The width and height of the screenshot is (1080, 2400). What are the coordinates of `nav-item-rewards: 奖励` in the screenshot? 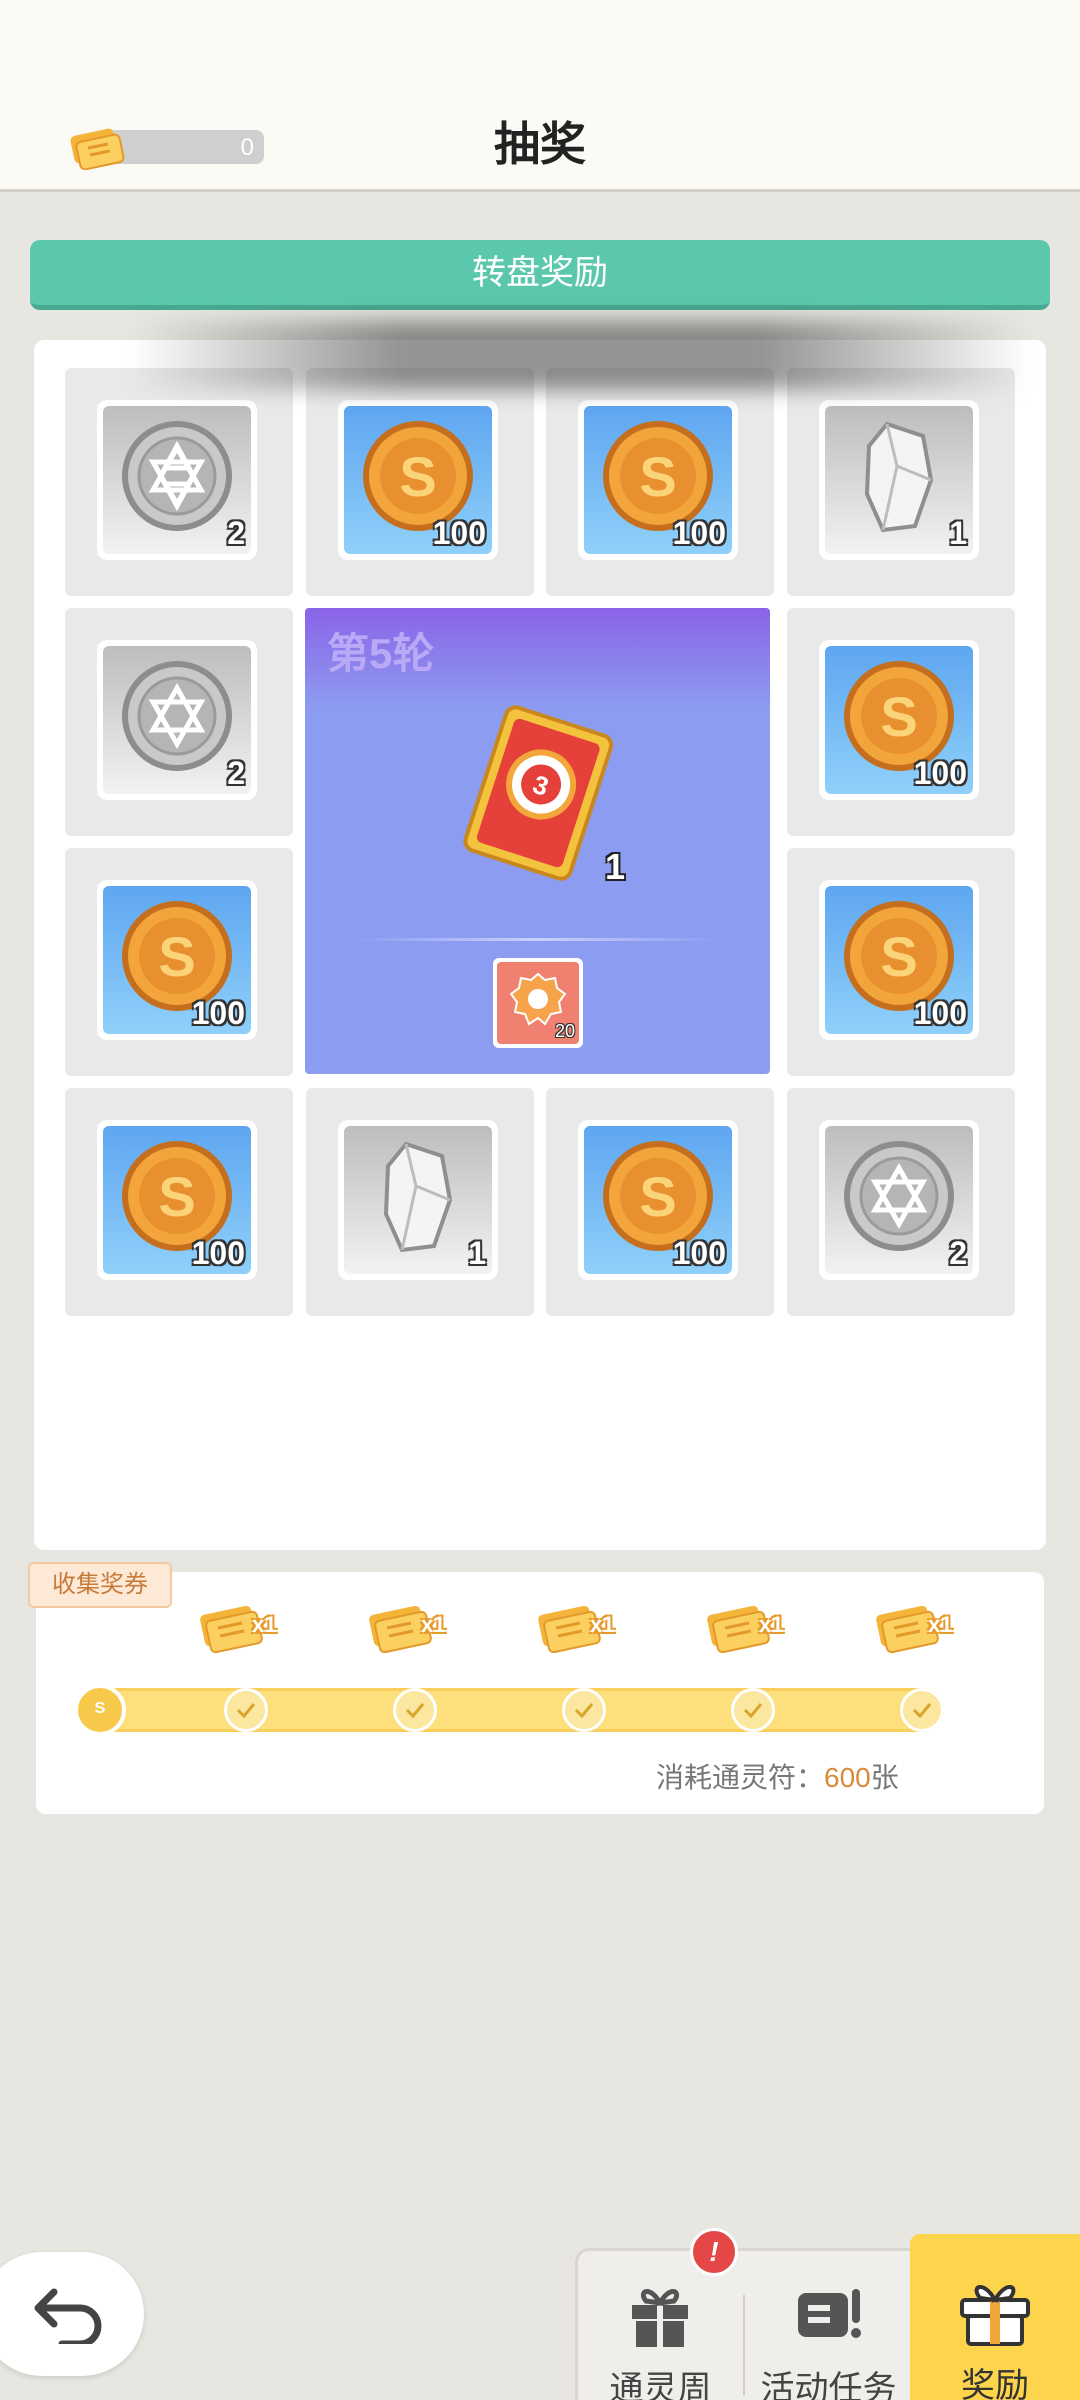 It's located at (995, 2317).